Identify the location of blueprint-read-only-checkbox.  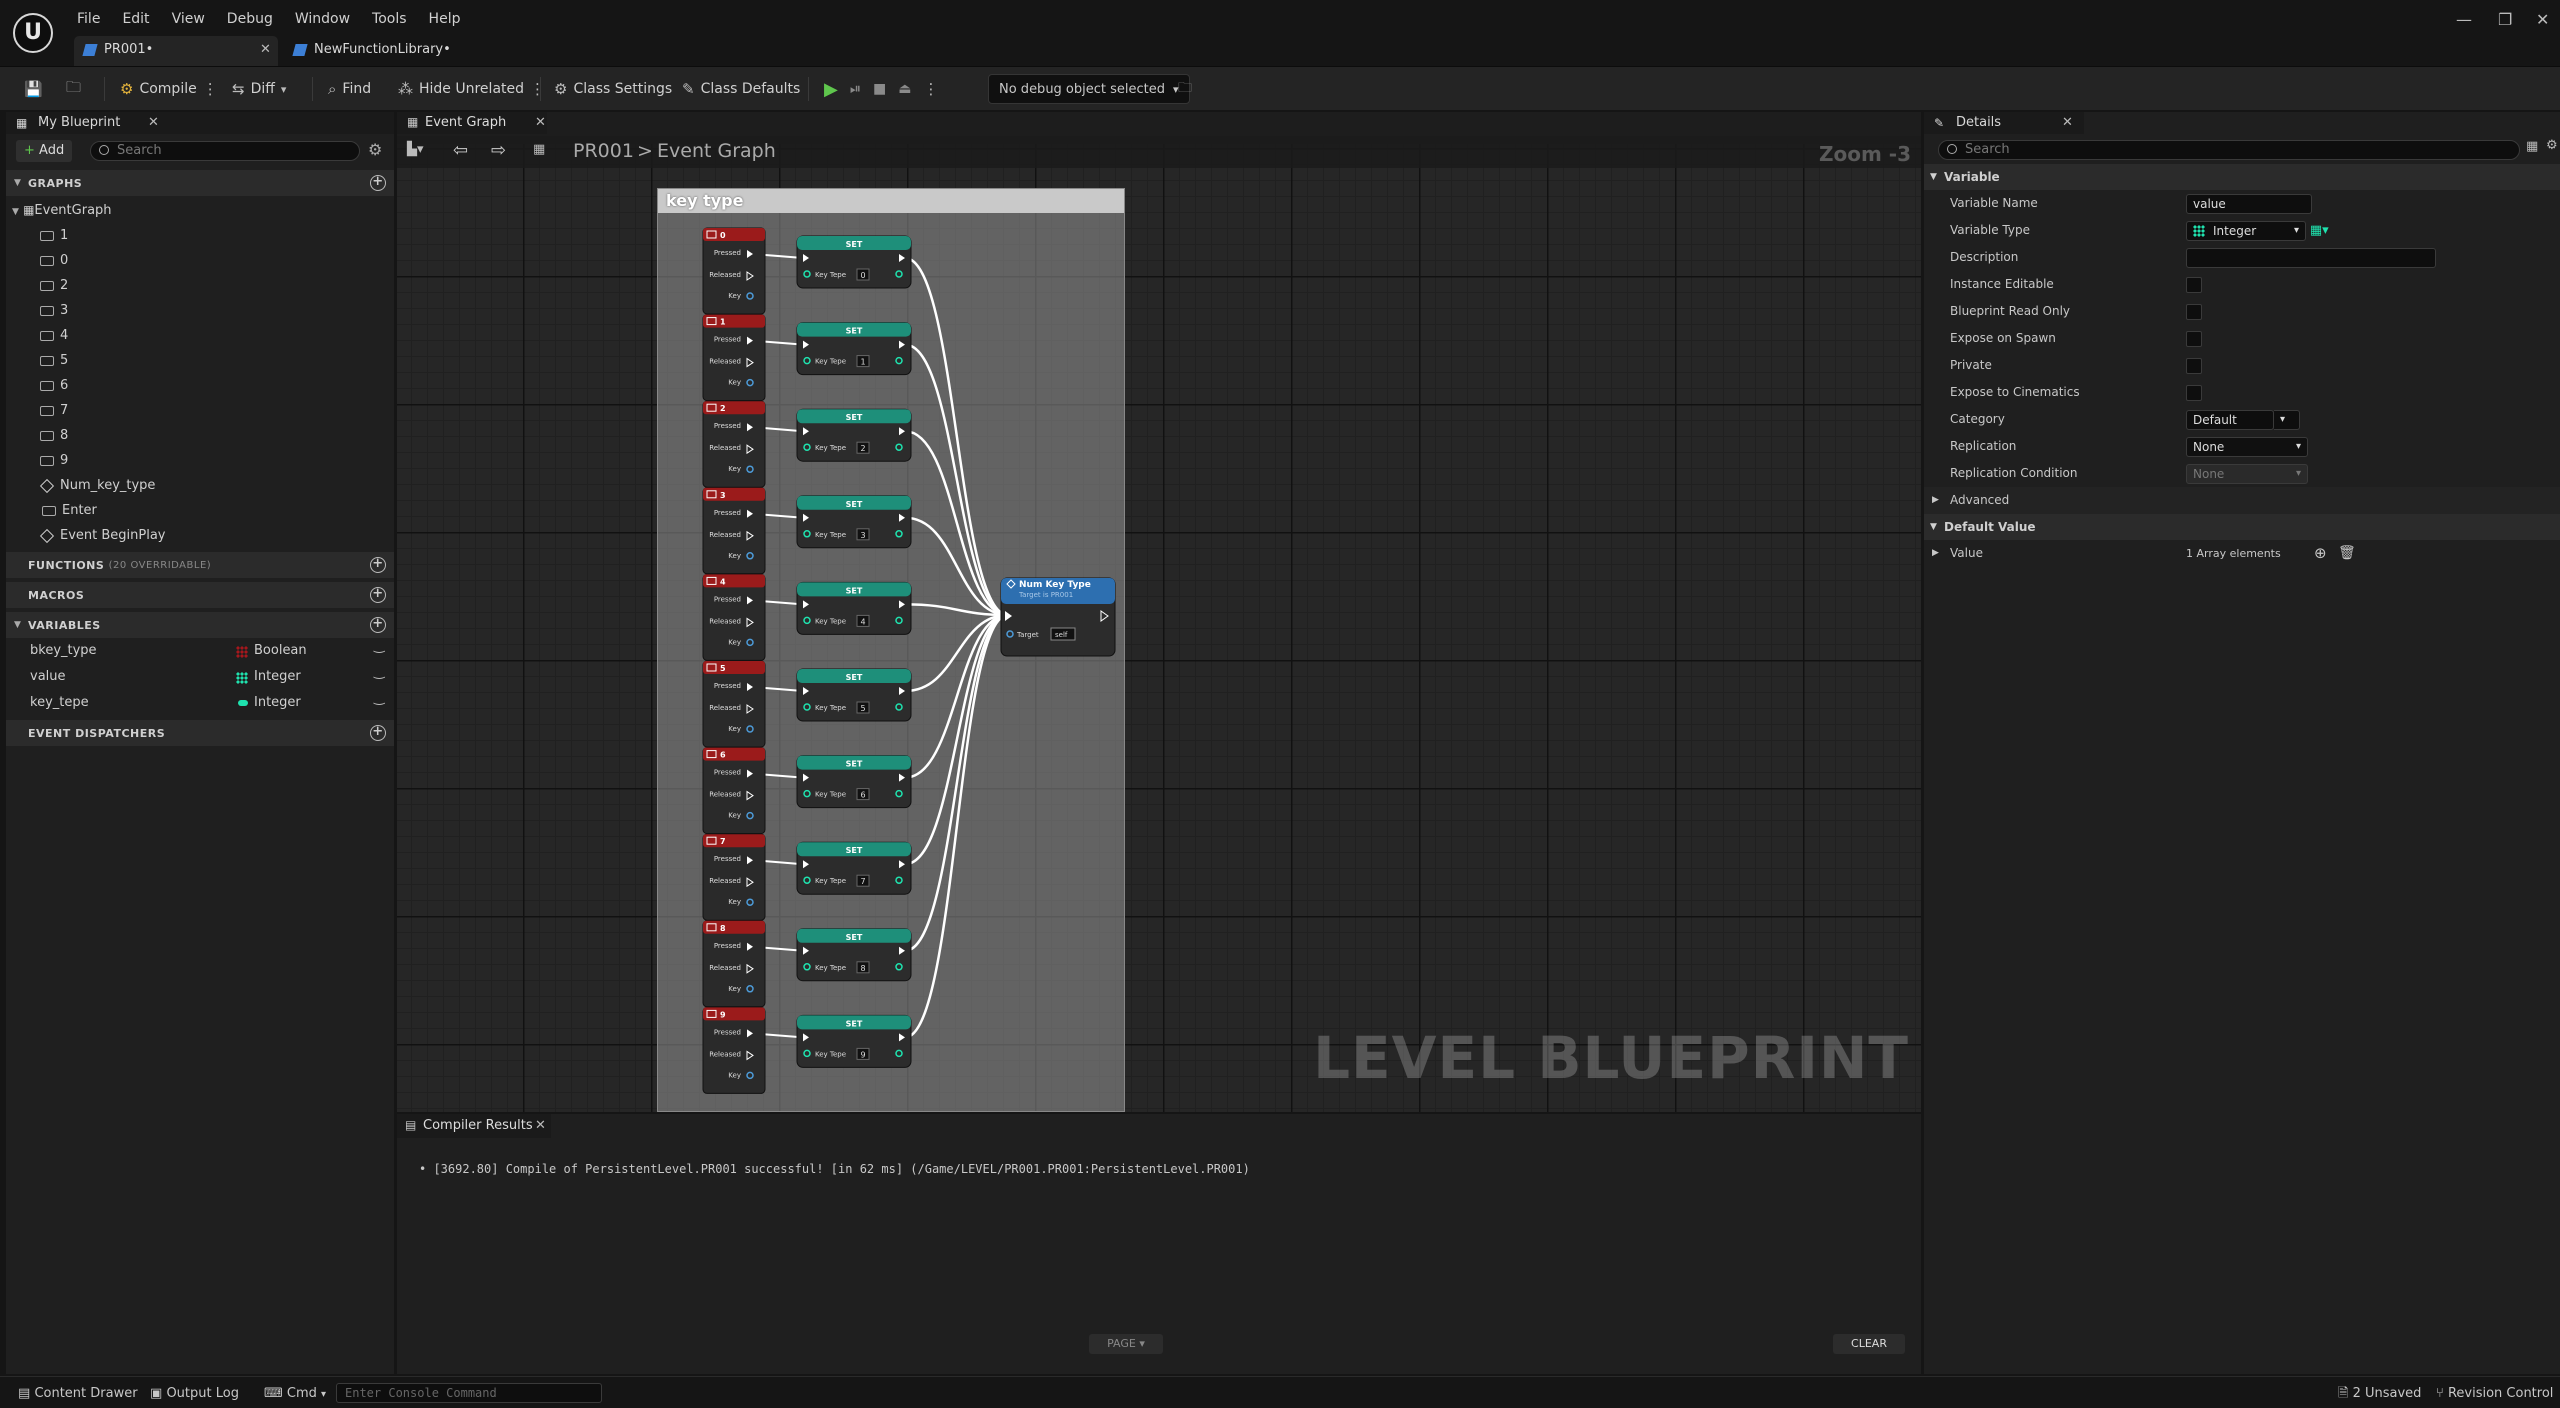
(2194, 311).